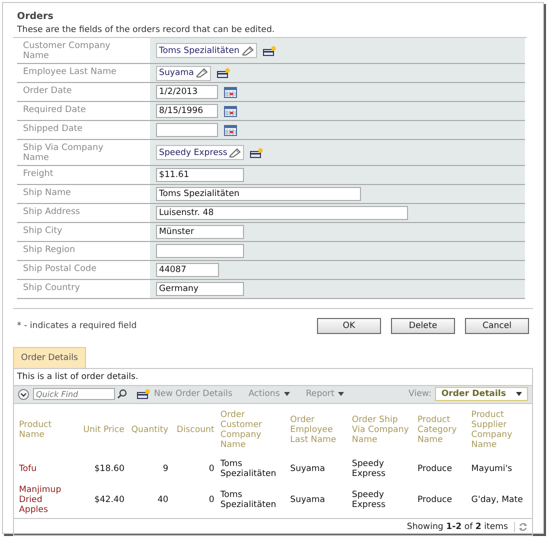  What do you see at coordinates (53, 129) in the screenshot?
I see `field-label: Shipped Date` at bounding box center [53, 129].